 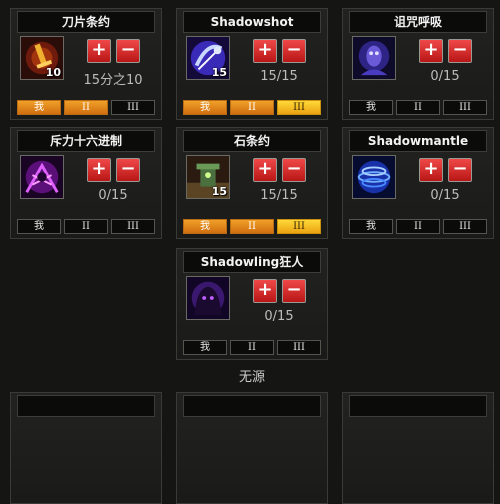 I want to click on talent-title: 石条约, so click(x=252, y=141).